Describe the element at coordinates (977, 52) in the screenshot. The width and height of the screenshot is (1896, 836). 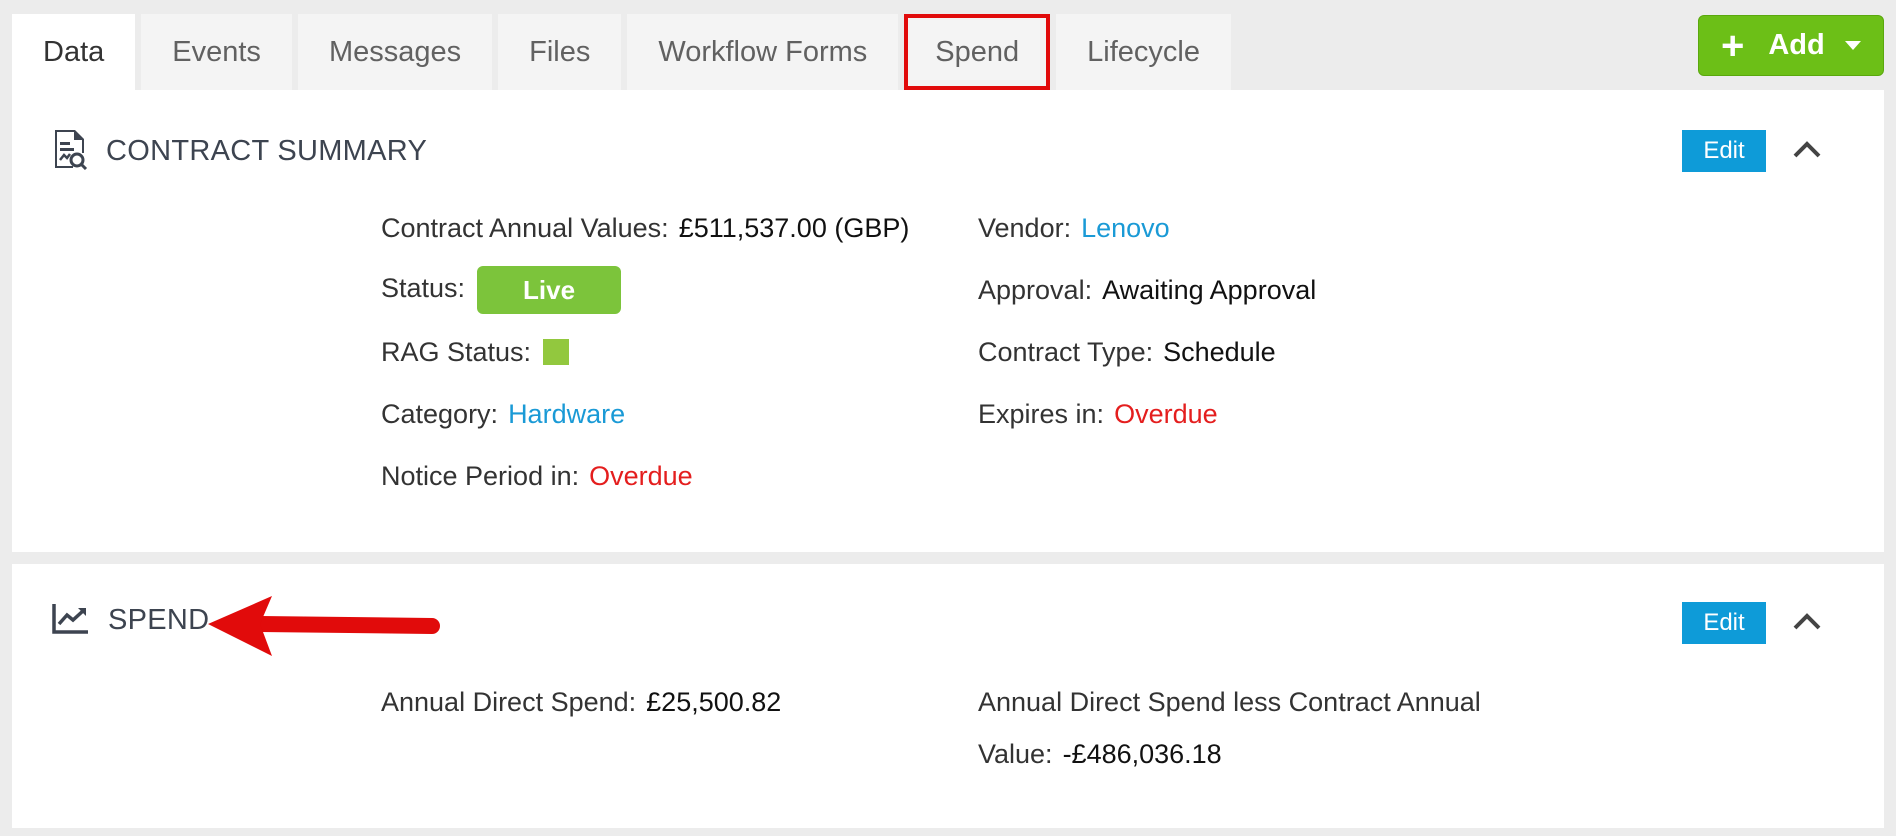
I see `tab-spend: Spend` at that location.